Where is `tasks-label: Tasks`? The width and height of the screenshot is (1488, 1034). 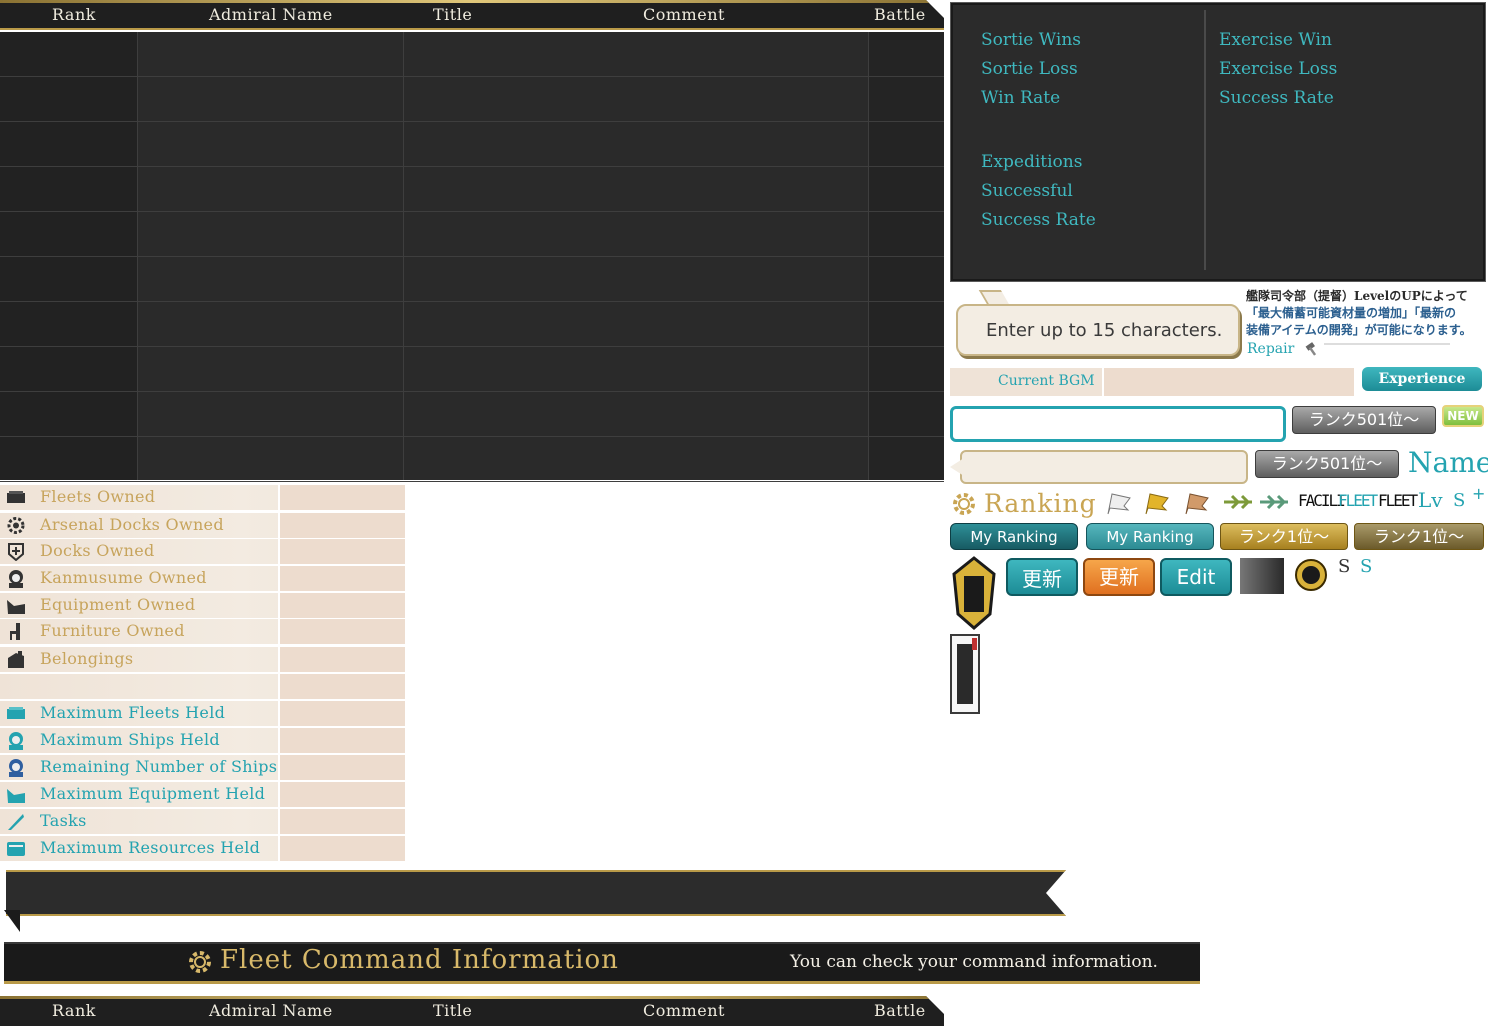 tasks-label: Tasks is located at coordinates (63, 820).